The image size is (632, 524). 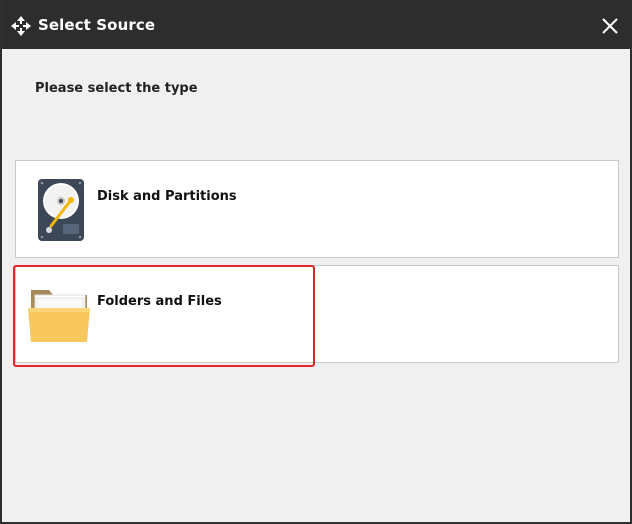 I want to click on close-icon, so click(x=610, y=26).